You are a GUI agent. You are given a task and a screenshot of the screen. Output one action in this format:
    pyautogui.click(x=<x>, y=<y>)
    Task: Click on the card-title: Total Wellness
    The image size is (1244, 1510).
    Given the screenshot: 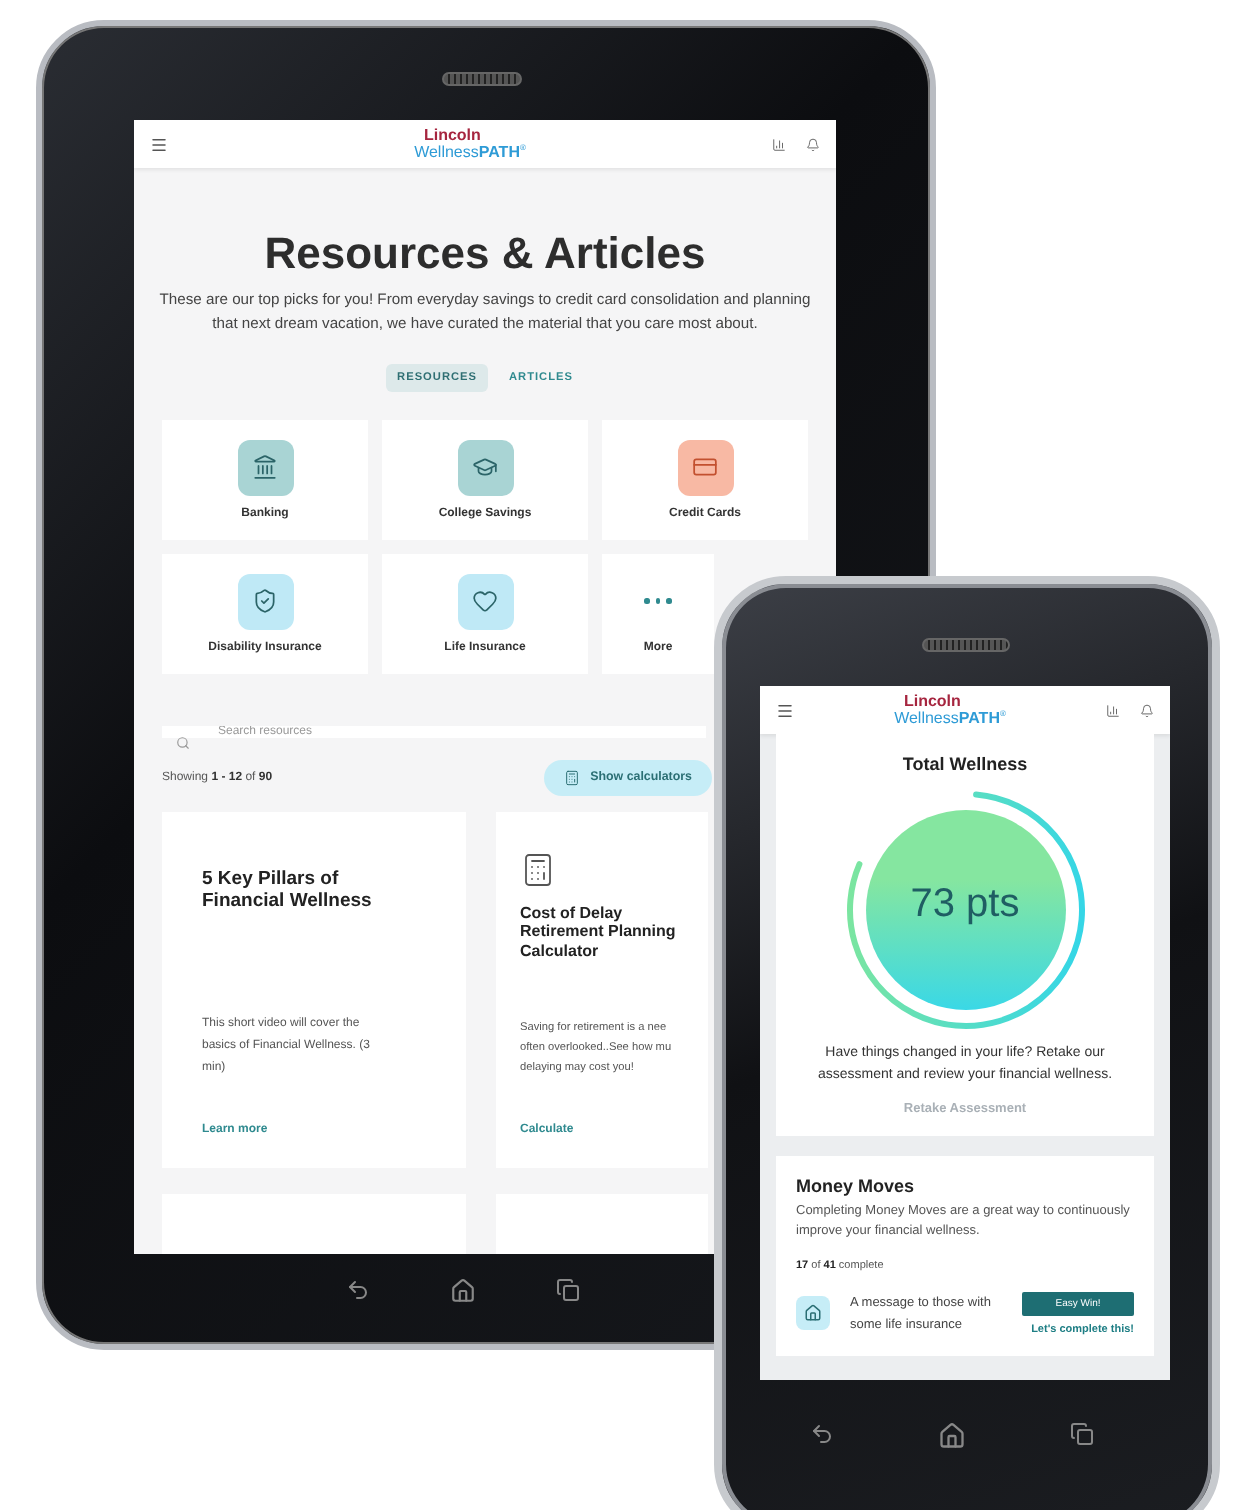 What is the action you would take?
    pyautogui.click(x=965, y=764)
    